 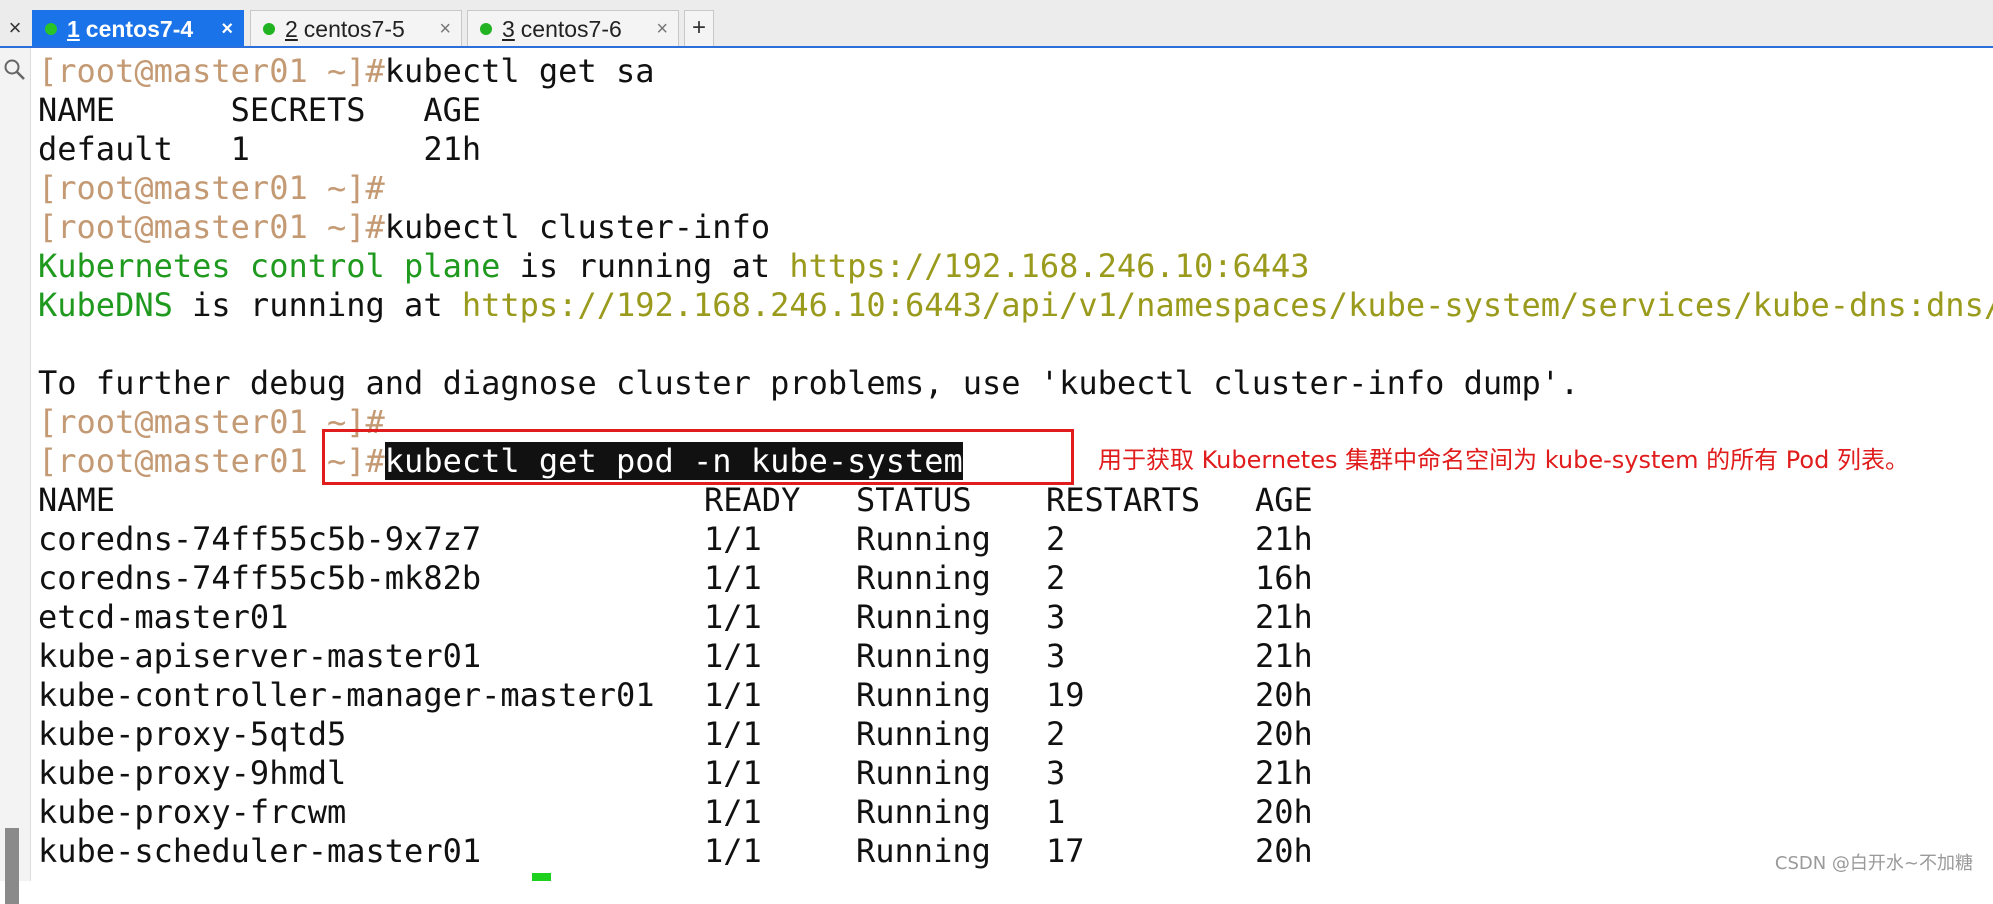 What do you see at coordinates (15, 476) in the screenshot?
I see `side-gutter` at bounding box center [15, 476].